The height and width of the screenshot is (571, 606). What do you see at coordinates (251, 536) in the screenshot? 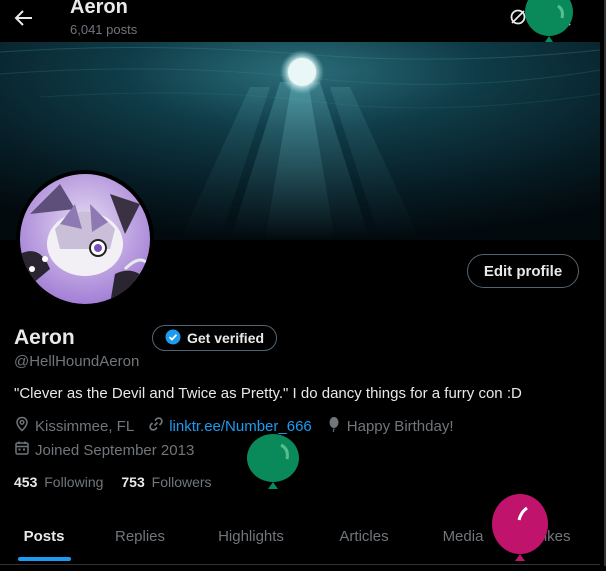
I see `tab-highlights: Highlights` at bounding box center [251, 536].